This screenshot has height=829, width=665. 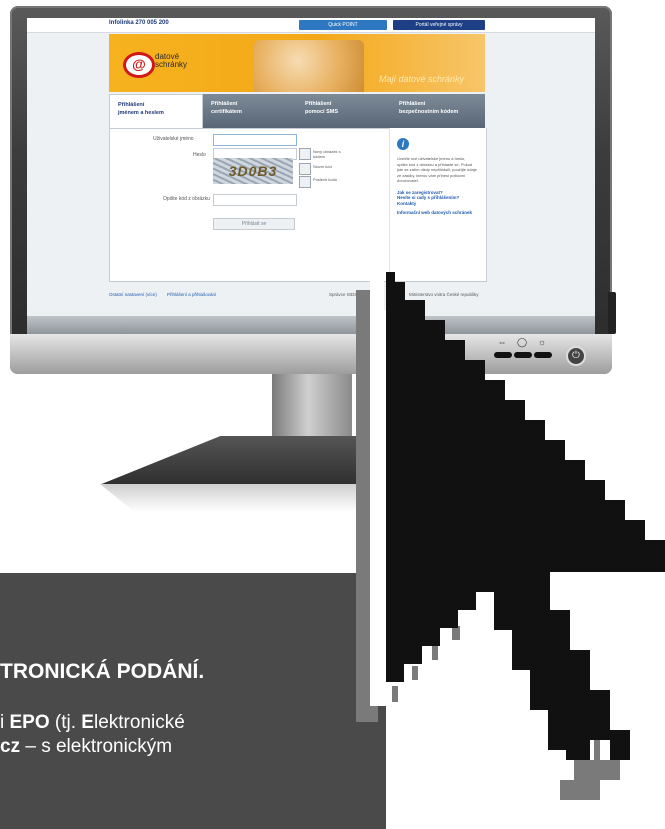 What do you see at coordinates (311, 325) in the screenshot?
I see `screen-bottom-bar` at bounding box center [311, 325].